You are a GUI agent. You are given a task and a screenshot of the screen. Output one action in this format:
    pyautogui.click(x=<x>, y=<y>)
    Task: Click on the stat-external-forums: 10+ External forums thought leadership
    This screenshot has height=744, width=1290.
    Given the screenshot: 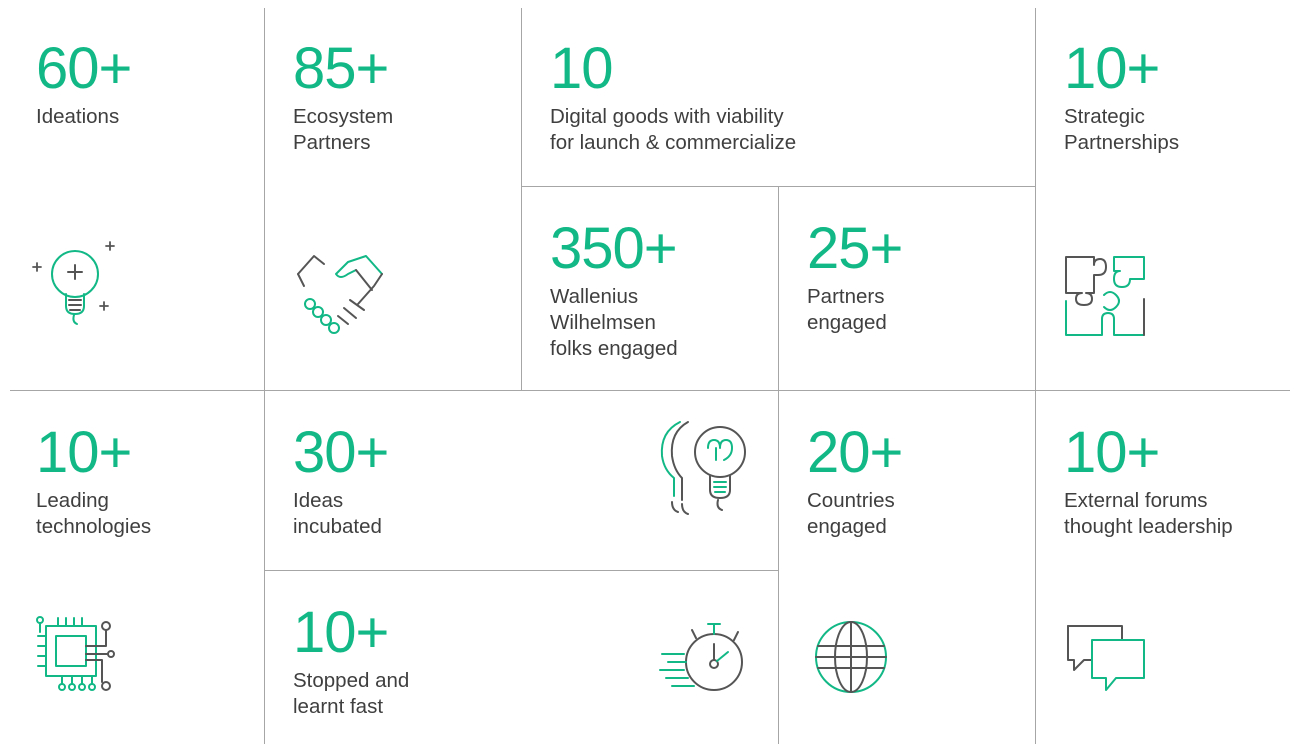 What is the action you would take?
    pyautogui.click(x=1148, y=482)
    